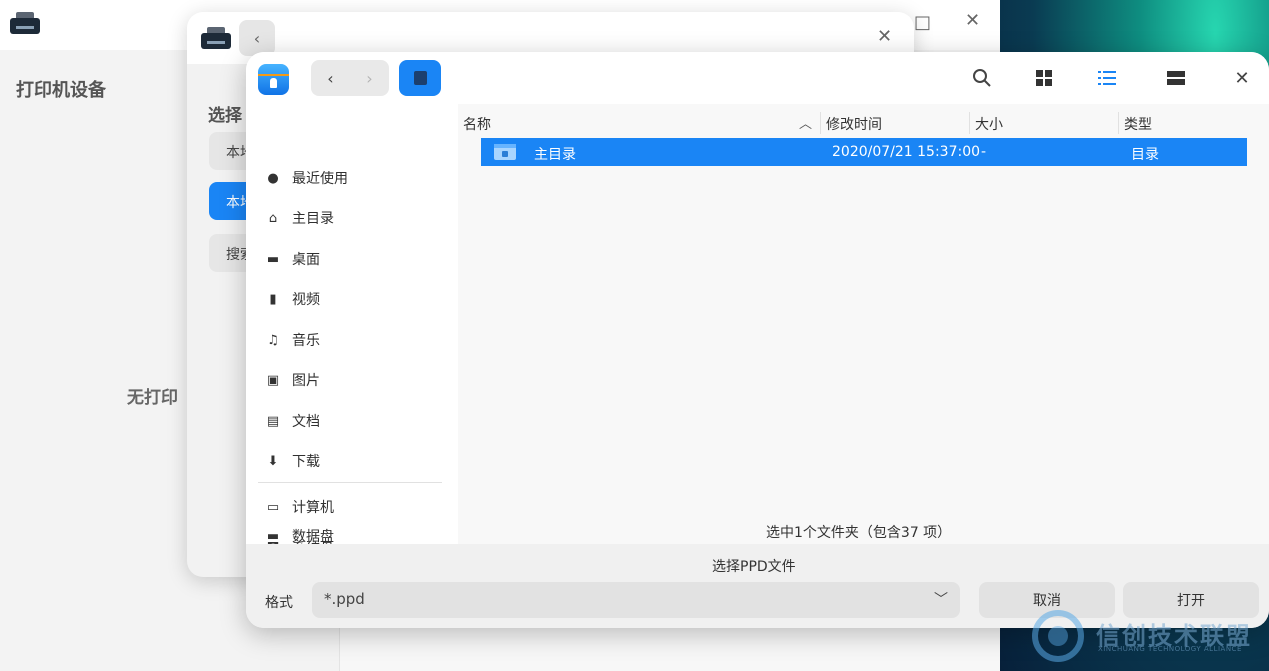 This screenshot has height=671, width=1269. What do you see at coordinates (273, 299) in the screenshot?
I see `video-icon: ▮` at bounding box center [273, 299].